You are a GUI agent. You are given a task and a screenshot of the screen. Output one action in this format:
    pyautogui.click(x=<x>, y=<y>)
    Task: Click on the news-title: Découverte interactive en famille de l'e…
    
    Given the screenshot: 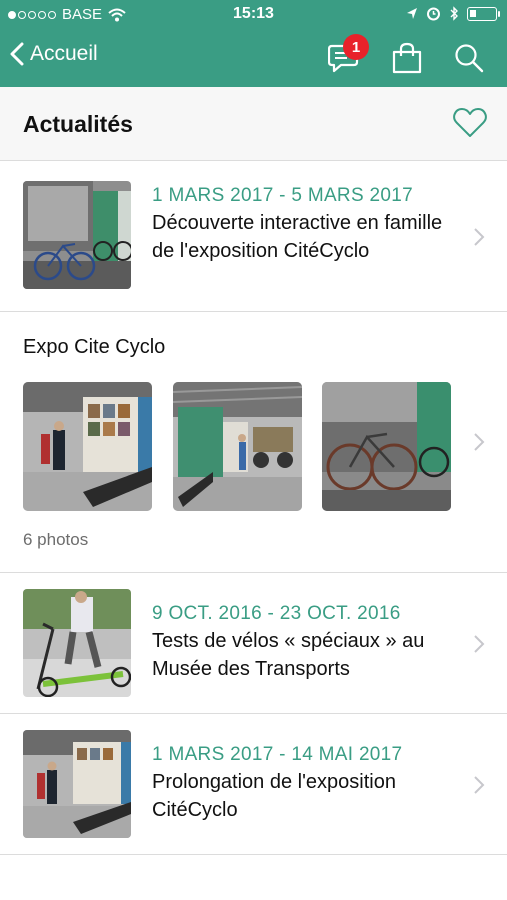 What is the action you would take?
    pyautogui.click(x=297, y=237)
    